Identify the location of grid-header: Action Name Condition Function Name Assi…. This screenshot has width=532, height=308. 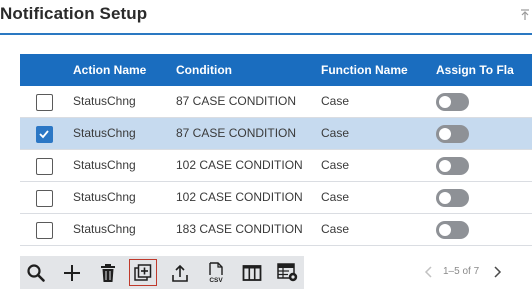
(276, 70).